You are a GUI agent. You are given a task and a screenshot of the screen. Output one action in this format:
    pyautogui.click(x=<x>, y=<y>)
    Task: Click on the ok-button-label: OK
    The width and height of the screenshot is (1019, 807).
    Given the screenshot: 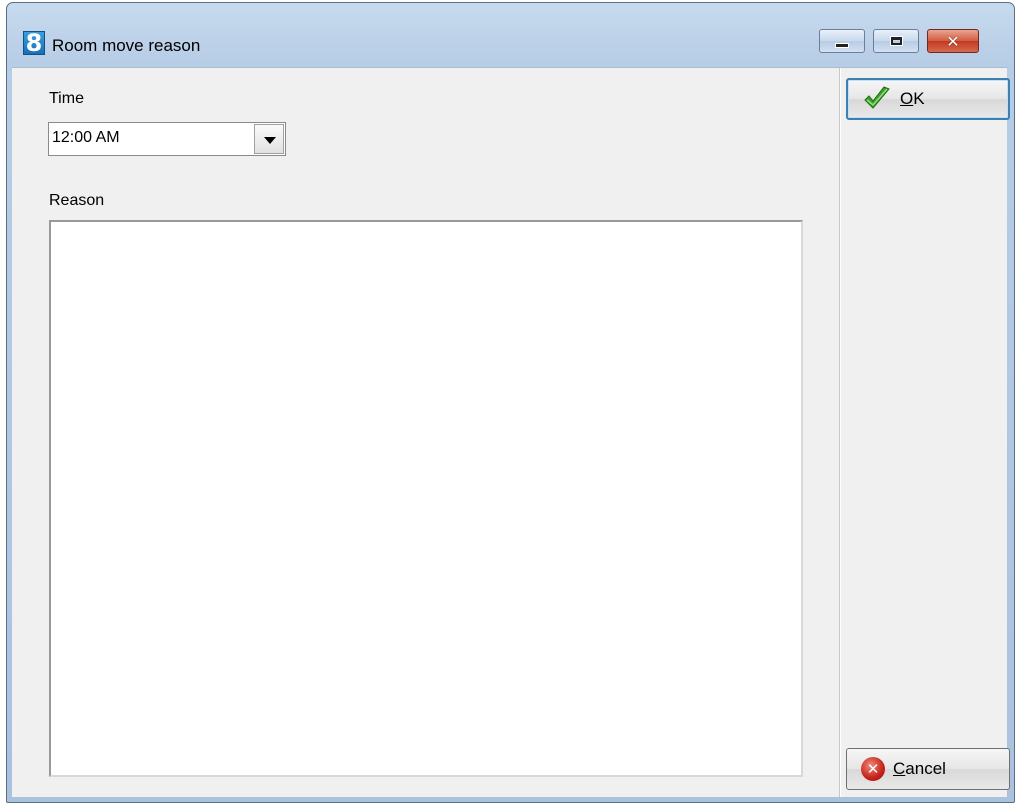 What is the action you would take?
    pyautogui.click(x=912, y=98)
    